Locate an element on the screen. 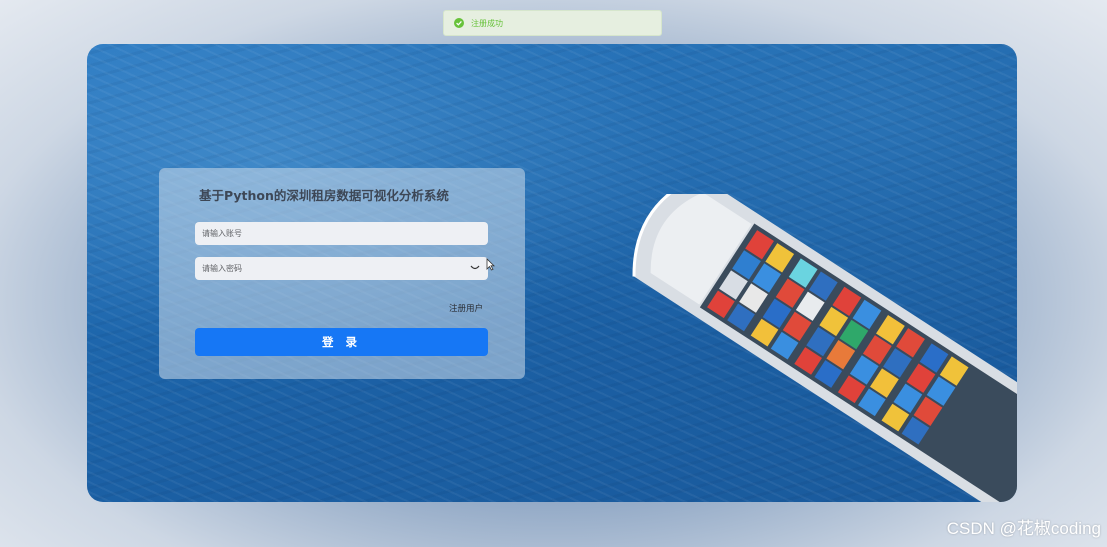 The height and width of the screenshot is (547, 1107). toast-message: 注册成功 is located at coordinates (487, 23).